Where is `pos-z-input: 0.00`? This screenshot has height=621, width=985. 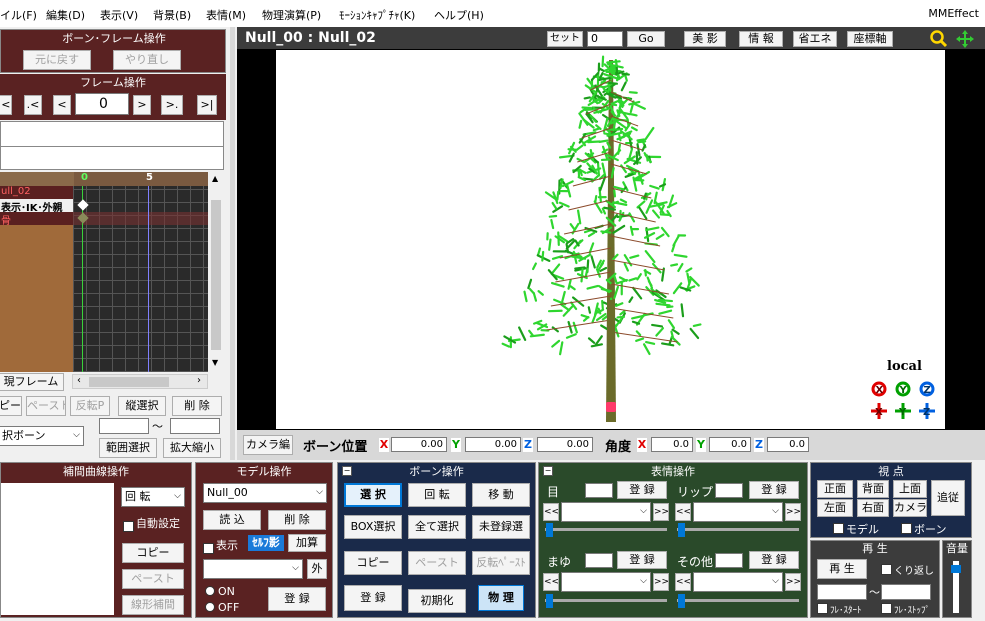
pos-z-input: 0.00 is located at coordinates (565, 444).